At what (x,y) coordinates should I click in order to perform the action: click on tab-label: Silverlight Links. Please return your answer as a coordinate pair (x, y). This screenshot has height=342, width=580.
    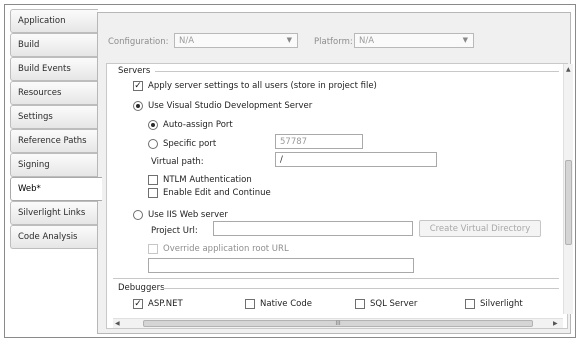
    Looking at the image, I should click on (52, 213).